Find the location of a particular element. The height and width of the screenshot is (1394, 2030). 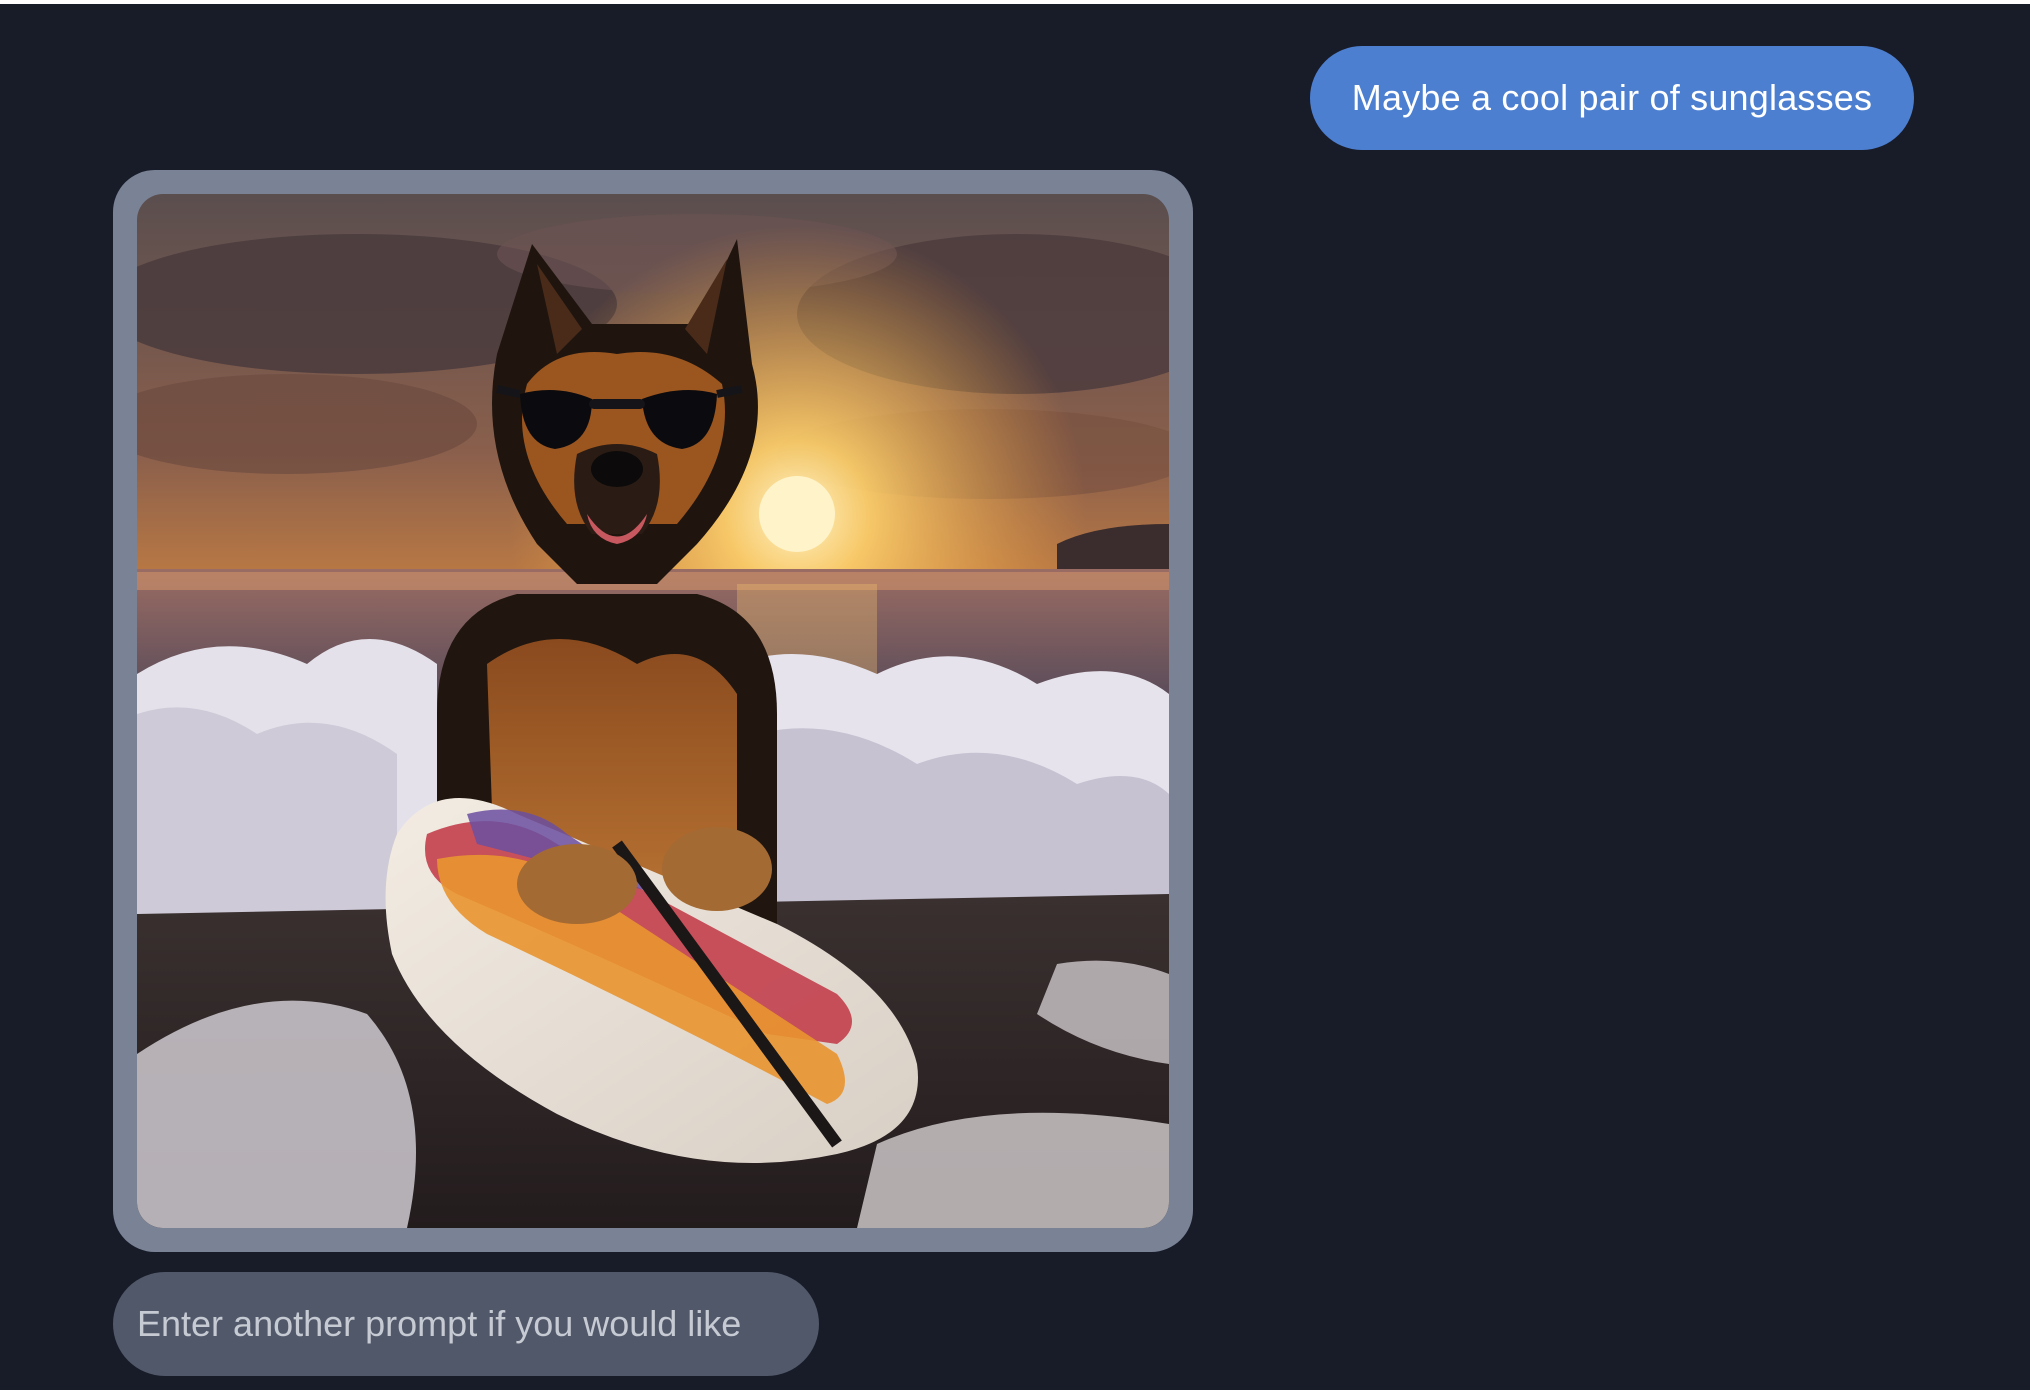

prompt-placeholder-text: Enter another prompt if you would like is located at coordinates (439, 1323).